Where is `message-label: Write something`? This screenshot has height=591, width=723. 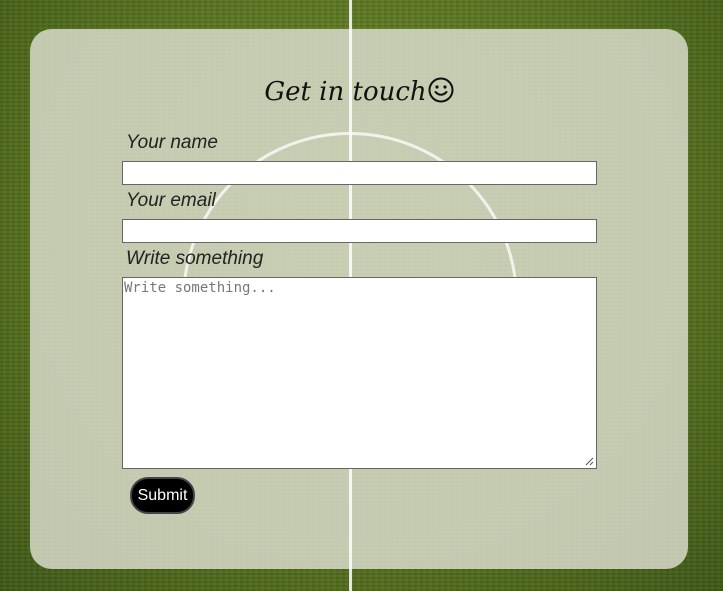
message-label: Write something is located at coordinates (195, 258).